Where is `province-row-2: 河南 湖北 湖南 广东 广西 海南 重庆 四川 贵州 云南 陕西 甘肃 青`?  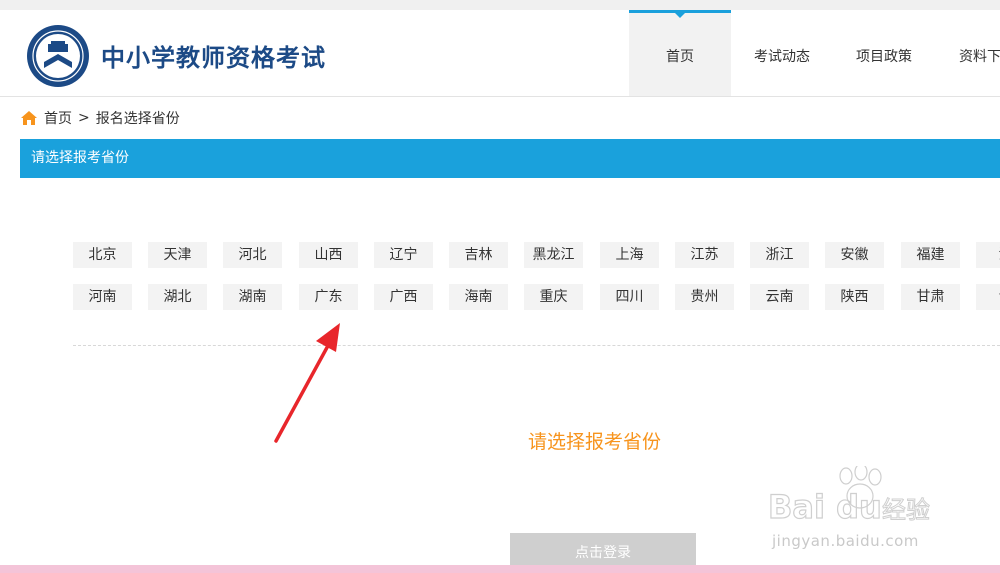 province-row-2: 河南 湖北 湖南 广东 广西 海南 重庆 四川 贵州 云南 陕西 甘肃 青 is located at coordinates (536, 297).